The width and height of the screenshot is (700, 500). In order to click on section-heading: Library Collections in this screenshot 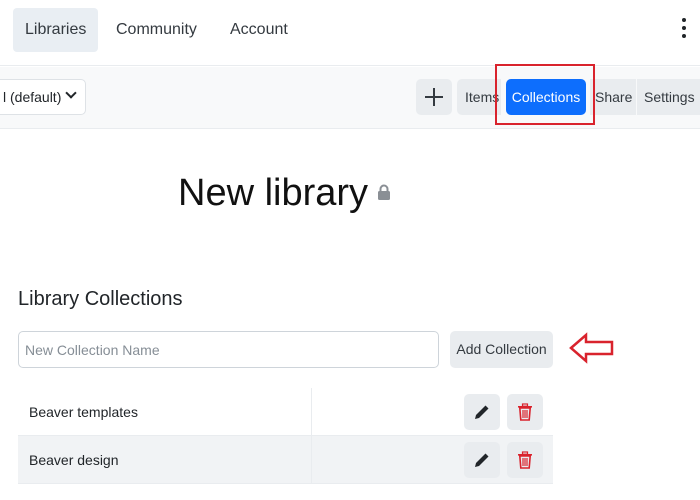, I will do `click(100, 299)`.